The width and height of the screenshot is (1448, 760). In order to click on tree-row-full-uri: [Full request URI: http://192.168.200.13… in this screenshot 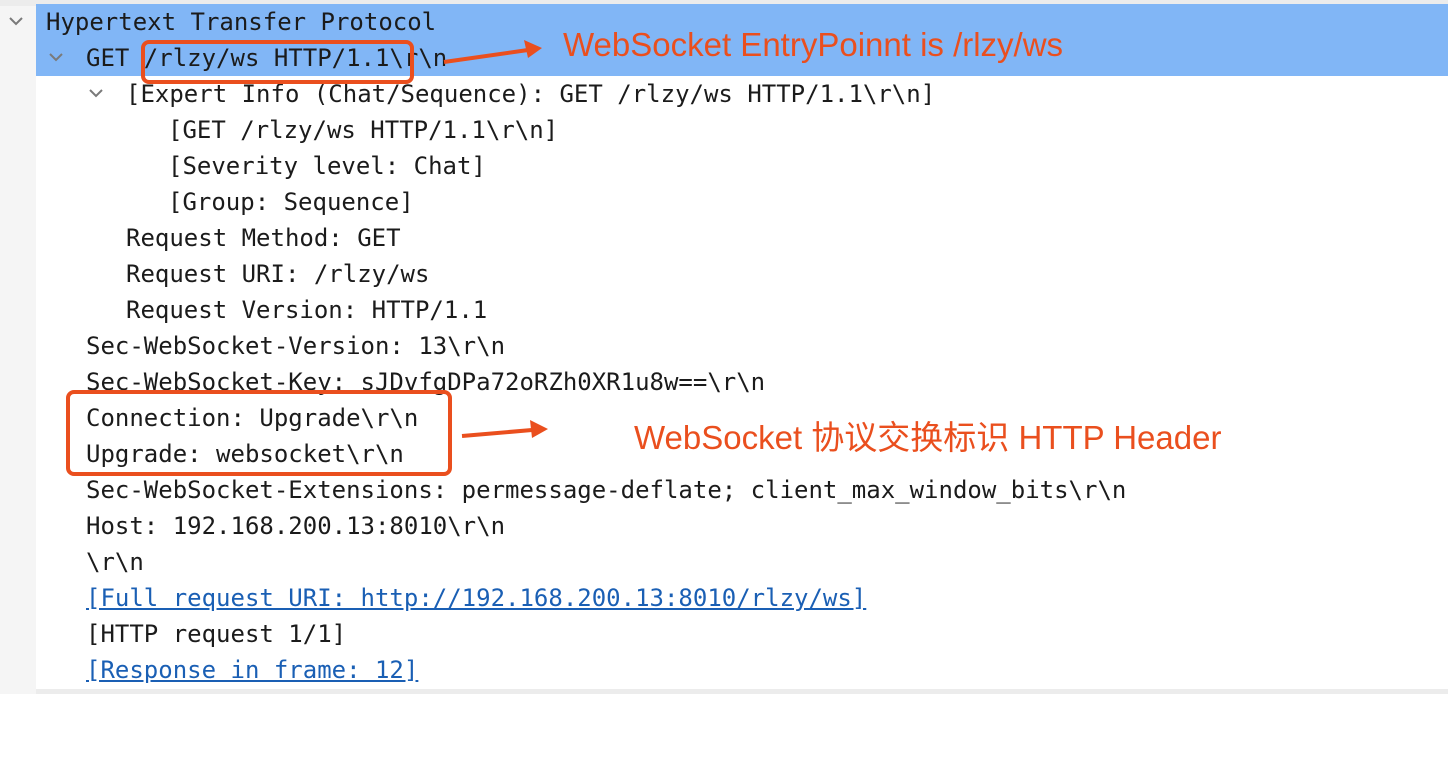, I will do `click(451, 598)`.